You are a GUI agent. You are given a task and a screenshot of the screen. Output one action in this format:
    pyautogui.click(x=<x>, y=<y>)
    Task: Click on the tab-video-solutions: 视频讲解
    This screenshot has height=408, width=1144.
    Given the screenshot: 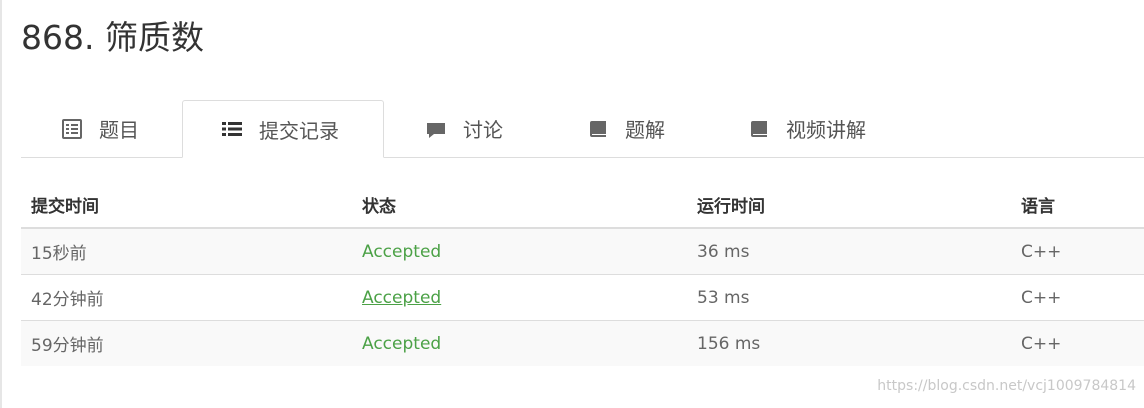 What is the action you would take?
    pyautogui.click(x=807, y=128)
    